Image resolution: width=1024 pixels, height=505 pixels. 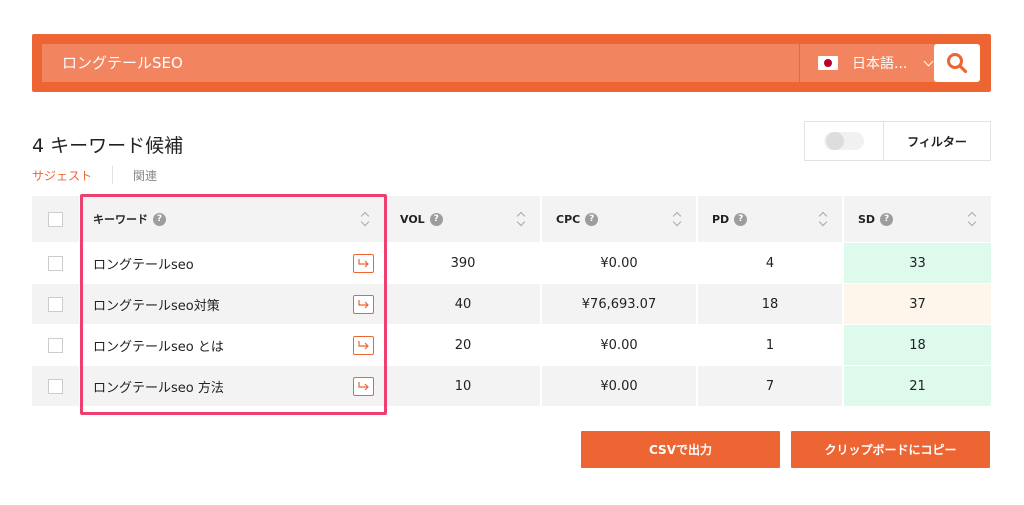 I want to click on header-check-cell, so click(x=56, y=219).